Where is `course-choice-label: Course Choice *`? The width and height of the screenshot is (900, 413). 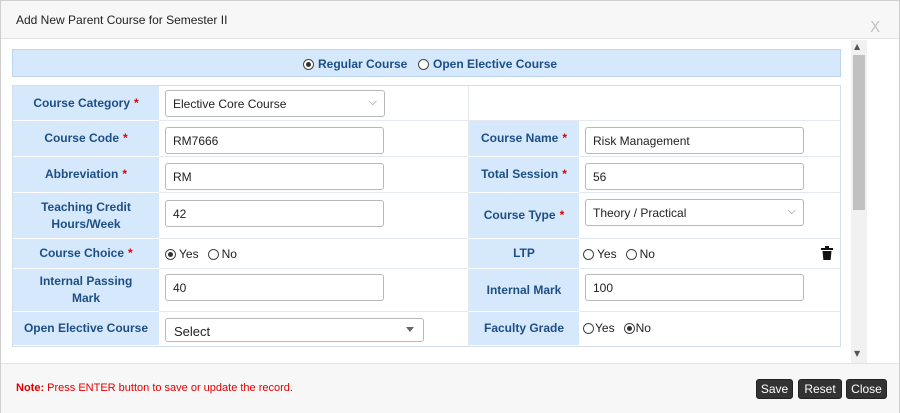
course-choice-label: Course Choice * is located at coordinates (86, 254).